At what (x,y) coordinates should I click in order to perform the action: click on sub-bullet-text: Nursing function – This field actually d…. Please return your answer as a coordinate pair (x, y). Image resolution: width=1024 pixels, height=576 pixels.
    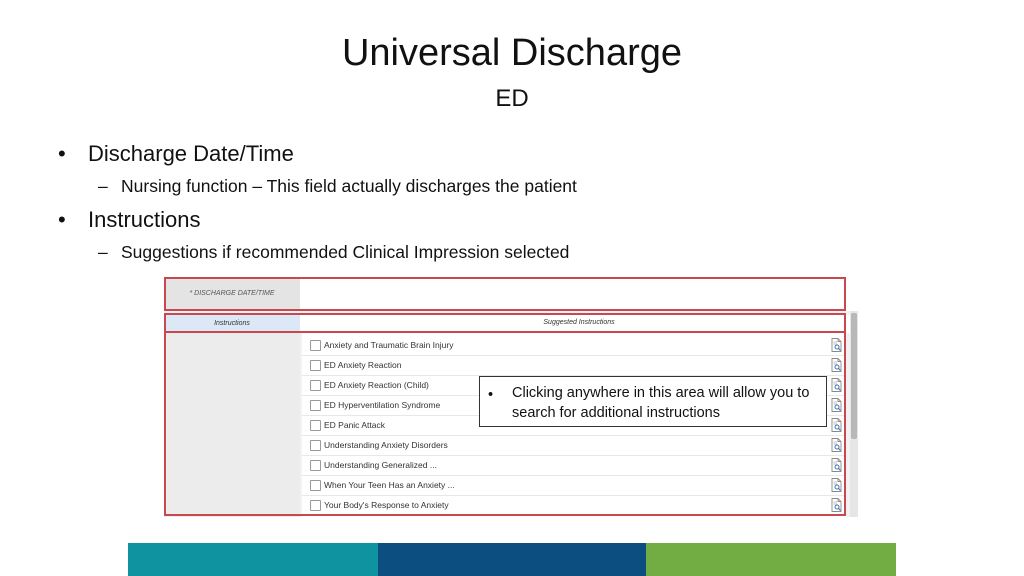
    Looking at the image, I should click on (349, 186).